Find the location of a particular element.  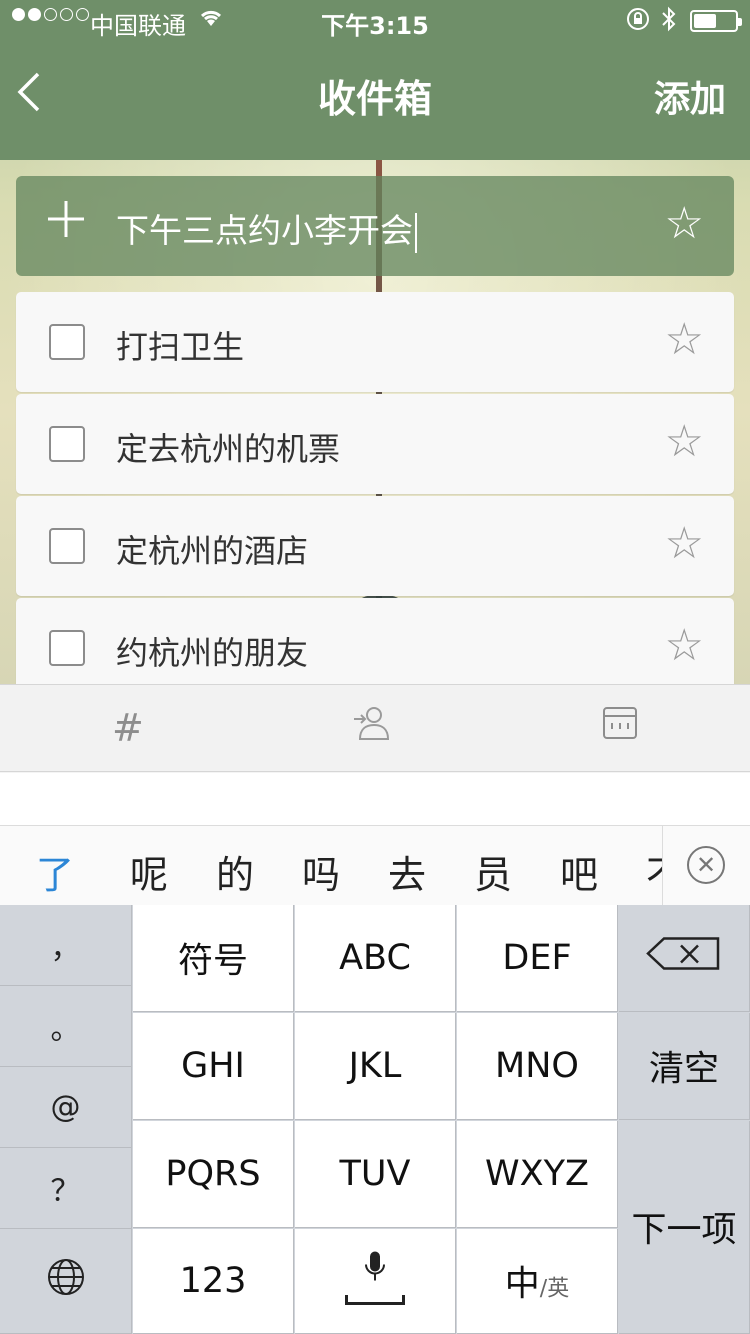

task-label: 约杭州的朋友 is located at coordinates (212, 653).